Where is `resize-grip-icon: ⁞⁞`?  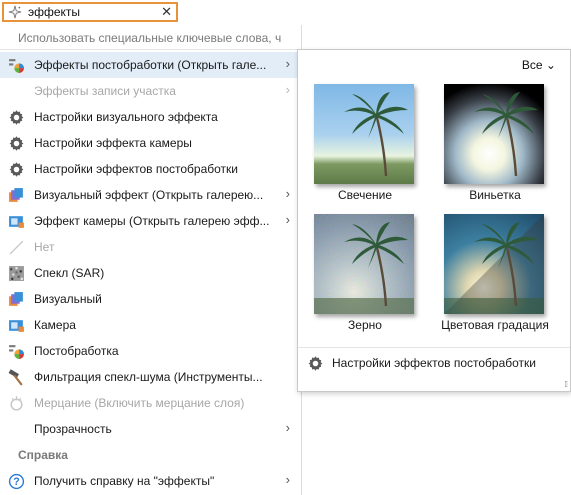
resize-grip-icon: ⁞⁞ is located at coordinates (567, 384).